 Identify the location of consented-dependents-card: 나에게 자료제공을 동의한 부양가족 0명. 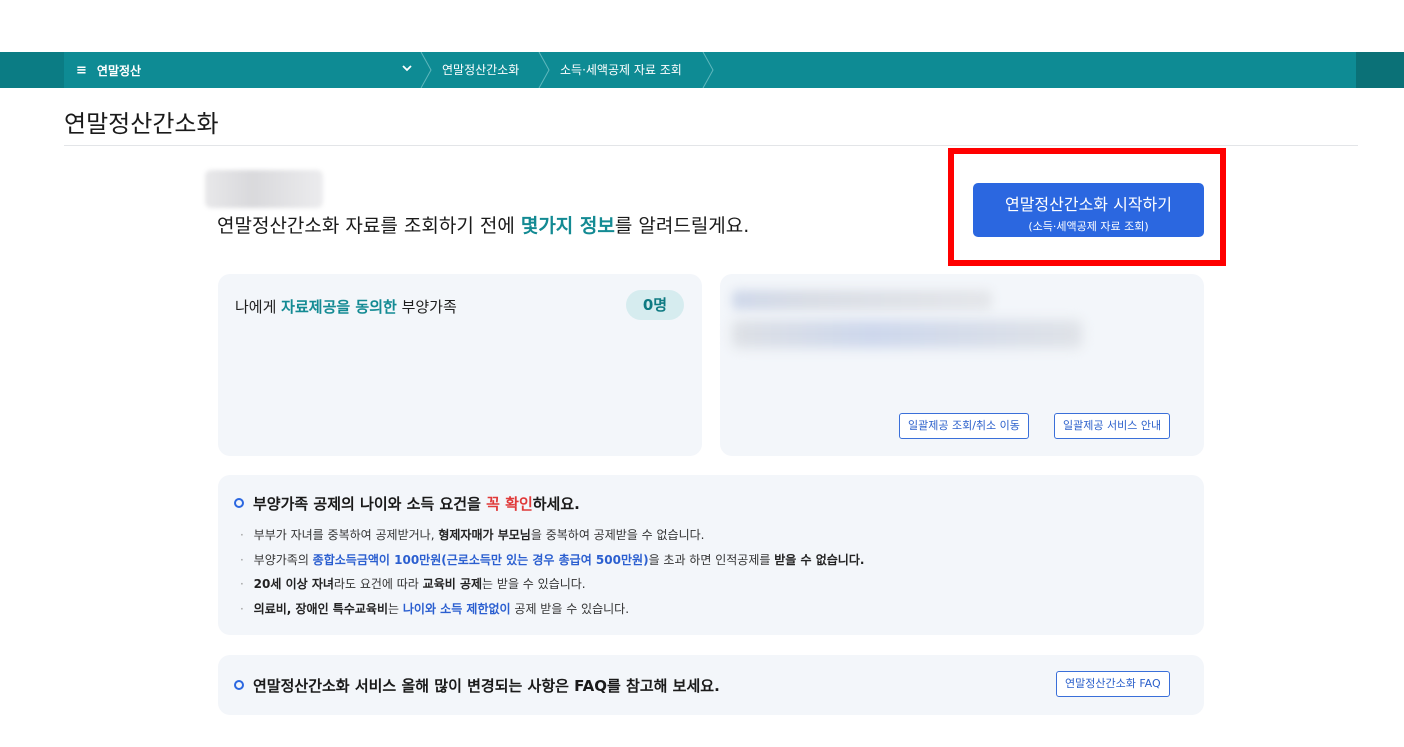
(460, 365).